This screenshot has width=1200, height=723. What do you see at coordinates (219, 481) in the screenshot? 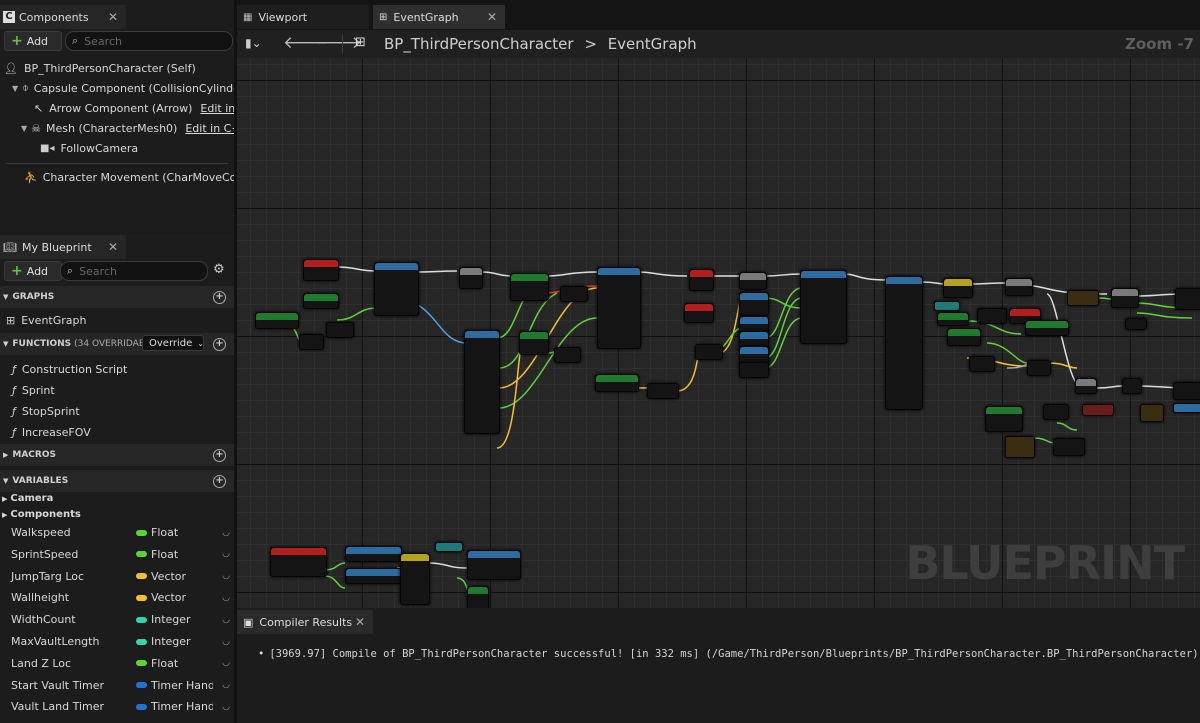
I see `add-variable-icon: +` at bounding box center [219, 481].